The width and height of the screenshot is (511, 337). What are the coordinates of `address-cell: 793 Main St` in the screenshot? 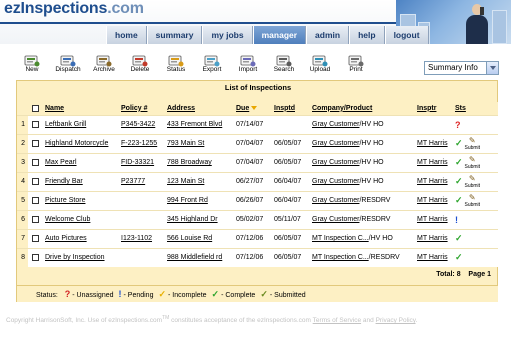 It's located at (199, 143).